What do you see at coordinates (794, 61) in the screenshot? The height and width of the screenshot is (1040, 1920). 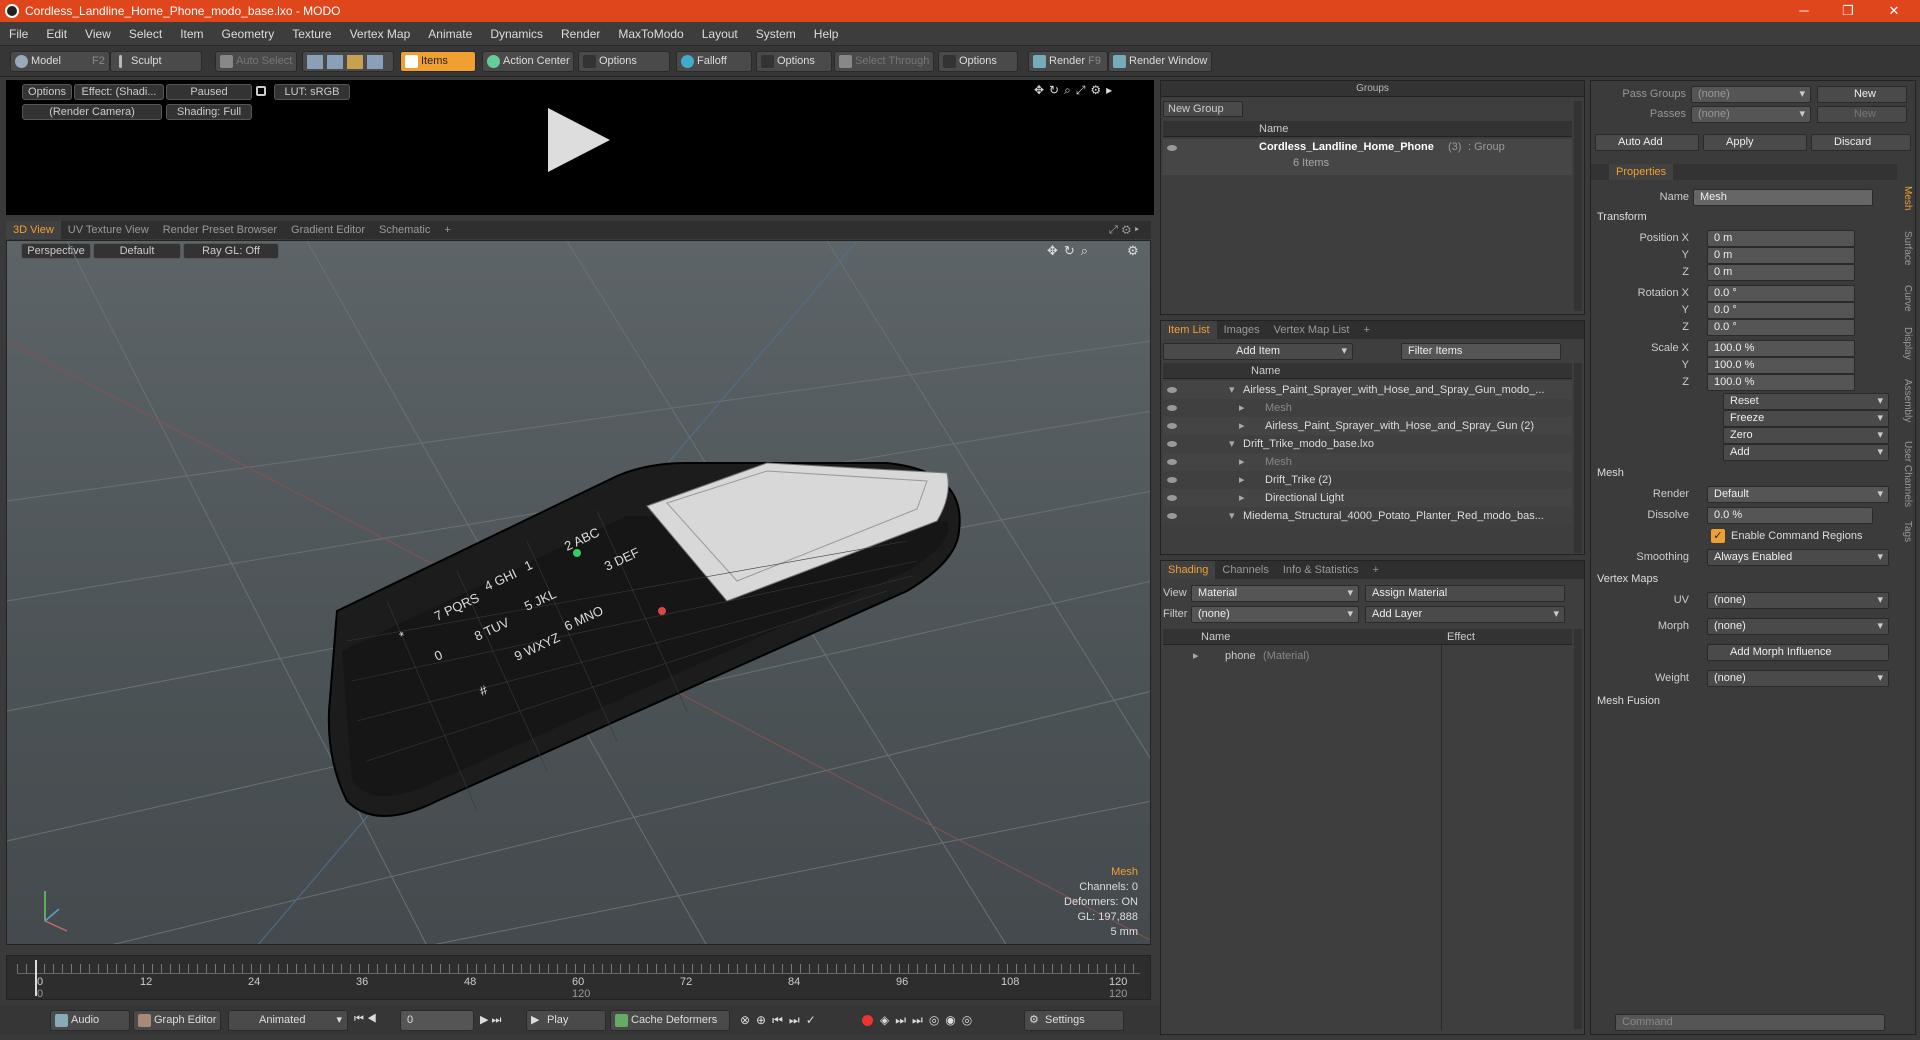 I see `falloff-options-button: Options` at bounding box center [794, 61].